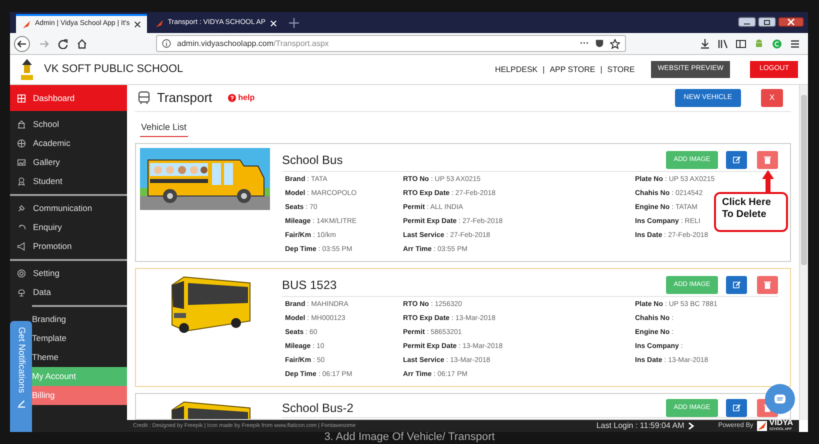 The image size is (819, 444). I want to click on sidebar-item: Theme, so click(79, 357).